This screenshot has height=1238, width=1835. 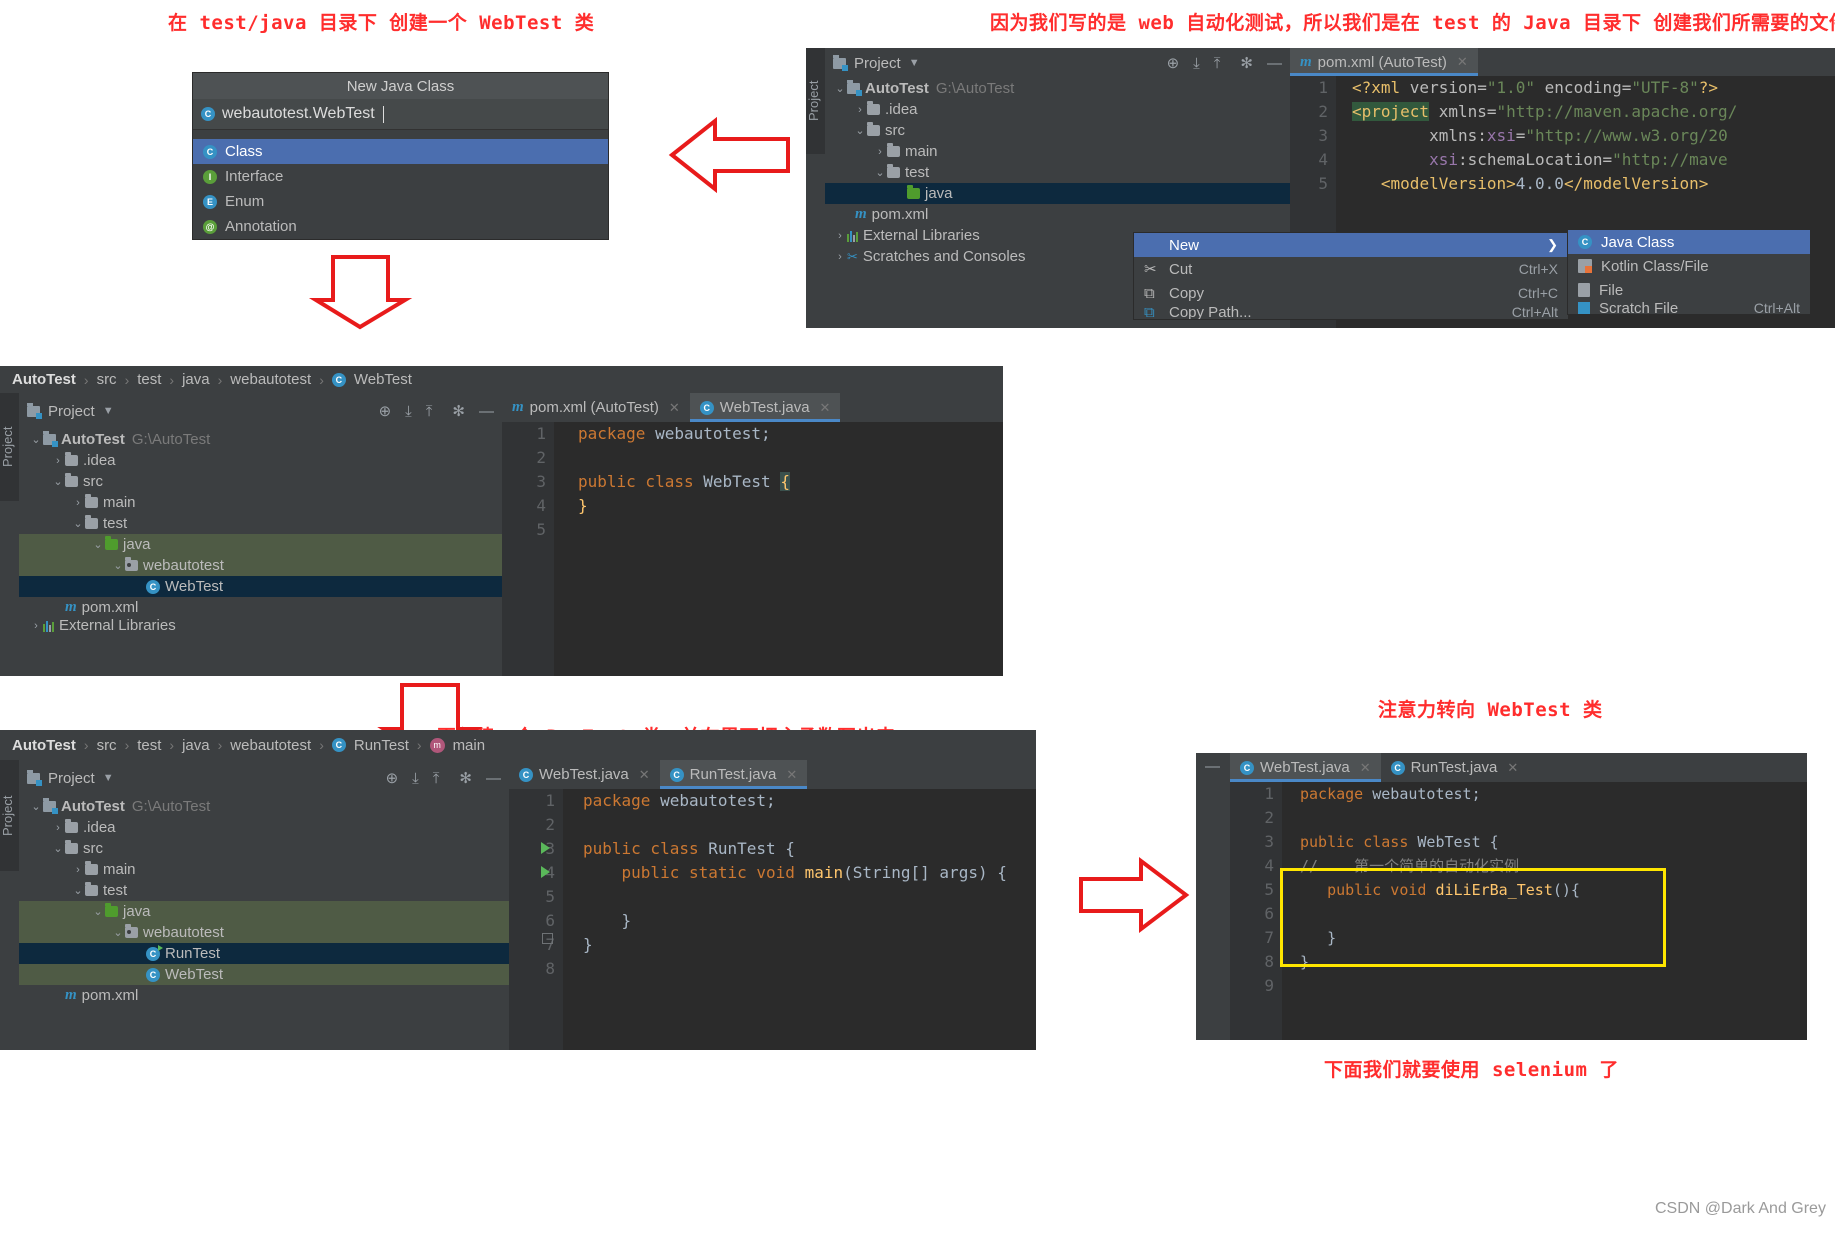 I want to click on fold-gutter-icon, so click(x=547, y=938).